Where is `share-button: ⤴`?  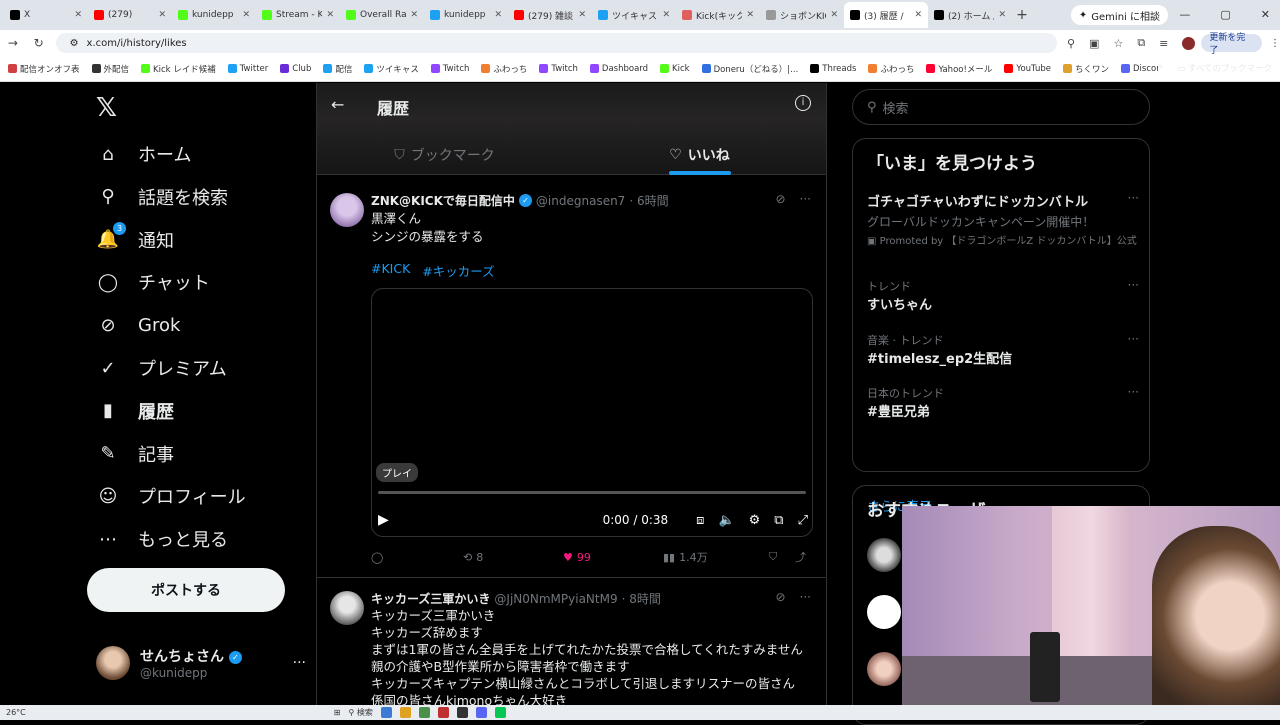
share-button: ⤴ is located at coordinates (800, 557).